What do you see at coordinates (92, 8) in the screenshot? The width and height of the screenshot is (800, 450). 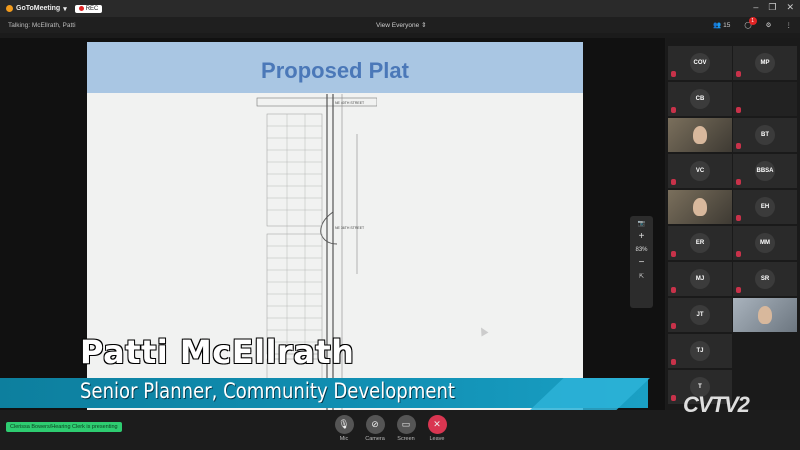 I see `recording-label: REC` at bounding box center [92, 8].